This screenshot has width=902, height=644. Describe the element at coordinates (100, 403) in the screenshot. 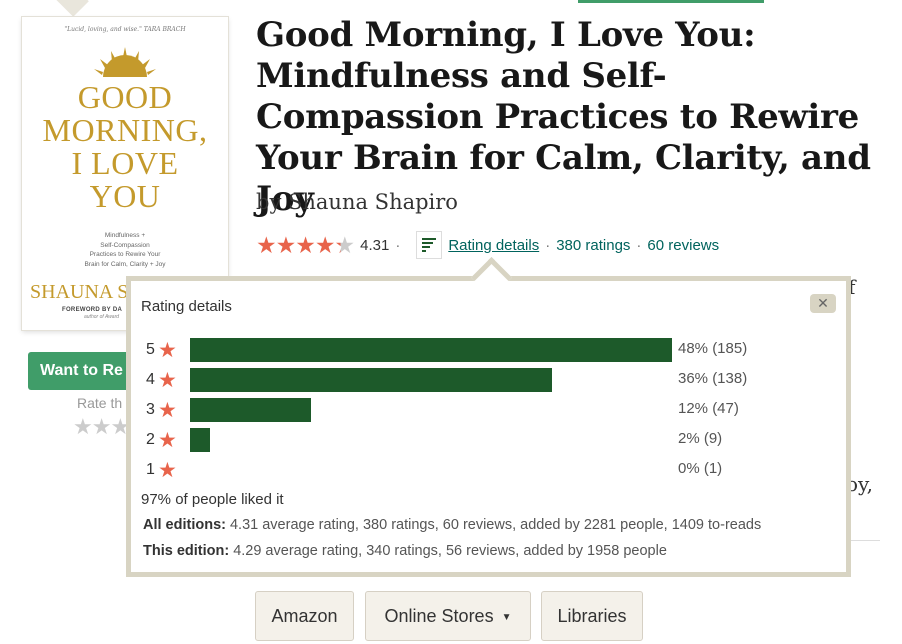

I see `rate-this-label: Rate th` at that location.